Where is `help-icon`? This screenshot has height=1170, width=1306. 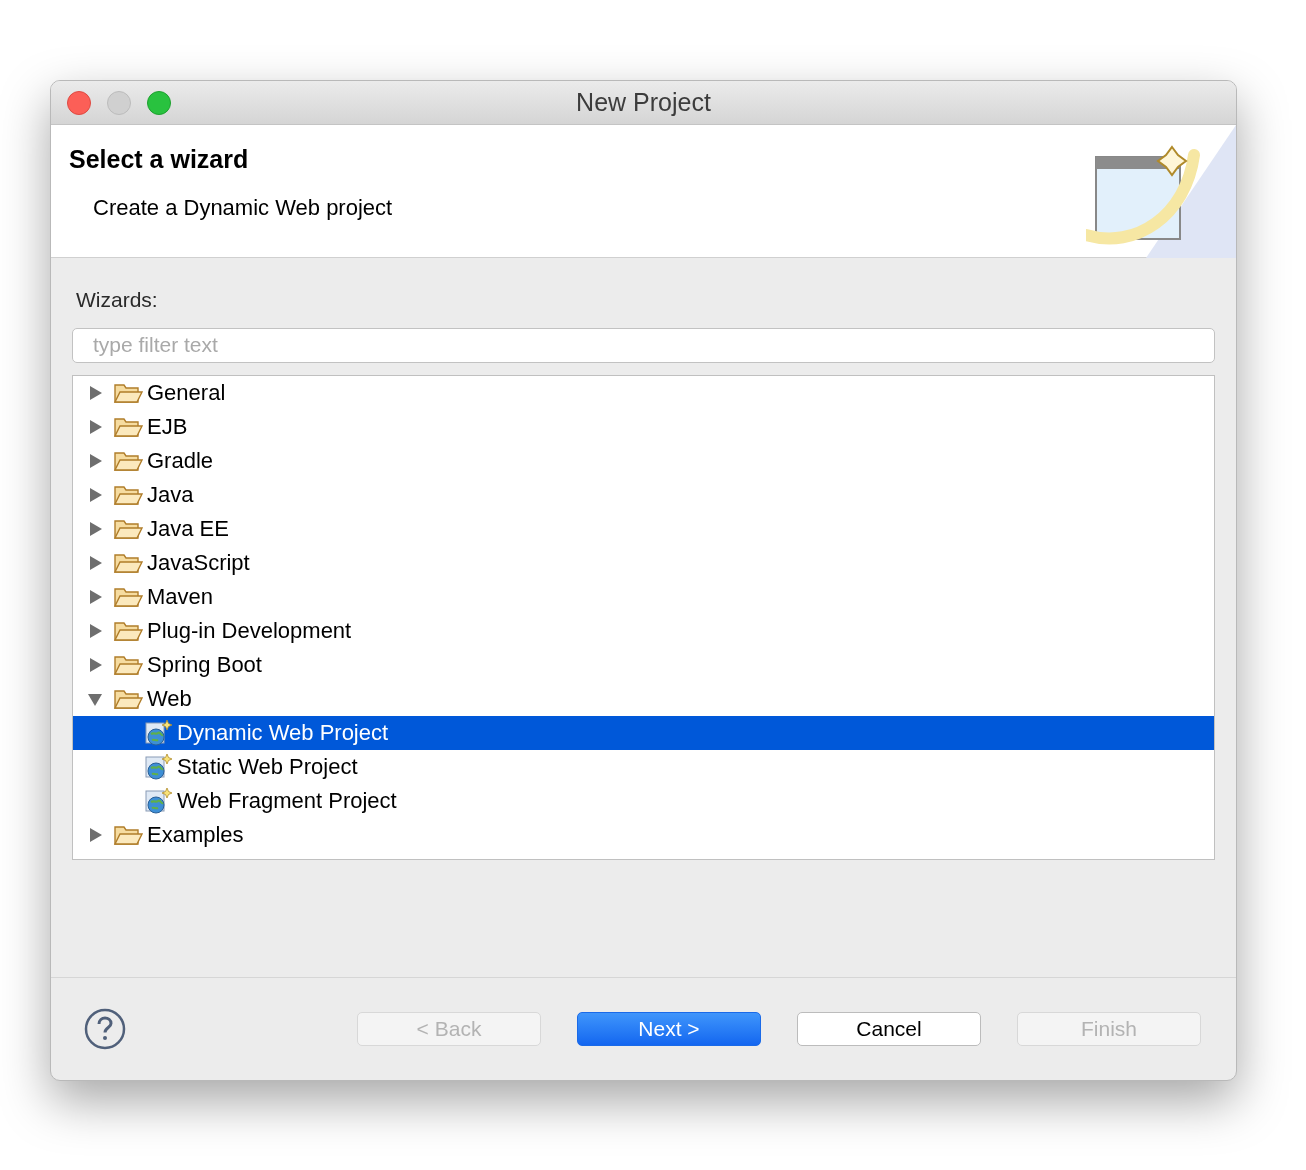 help-icon is located at coordinates (105, 1029).